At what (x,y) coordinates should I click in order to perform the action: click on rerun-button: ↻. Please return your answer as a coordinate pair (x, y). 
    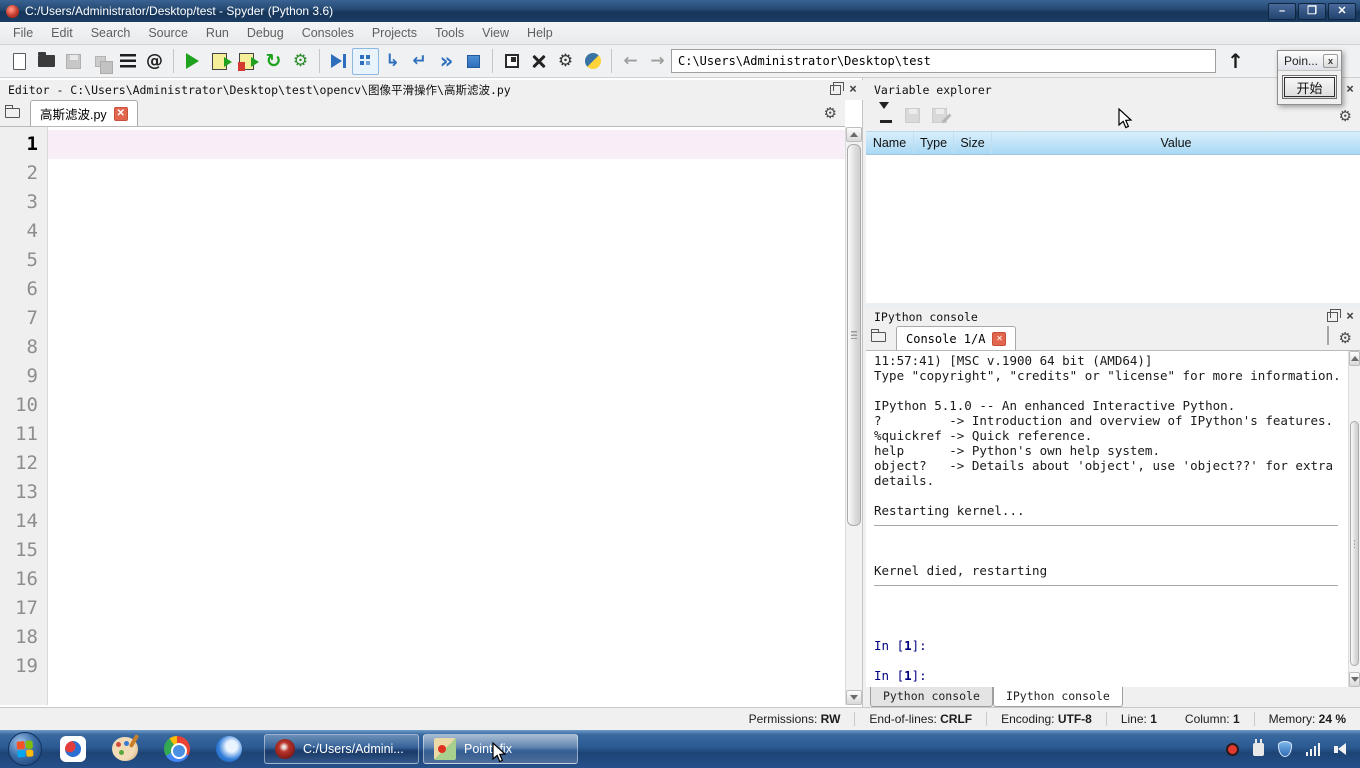
    Looking at the image, I should click on (273, 61).